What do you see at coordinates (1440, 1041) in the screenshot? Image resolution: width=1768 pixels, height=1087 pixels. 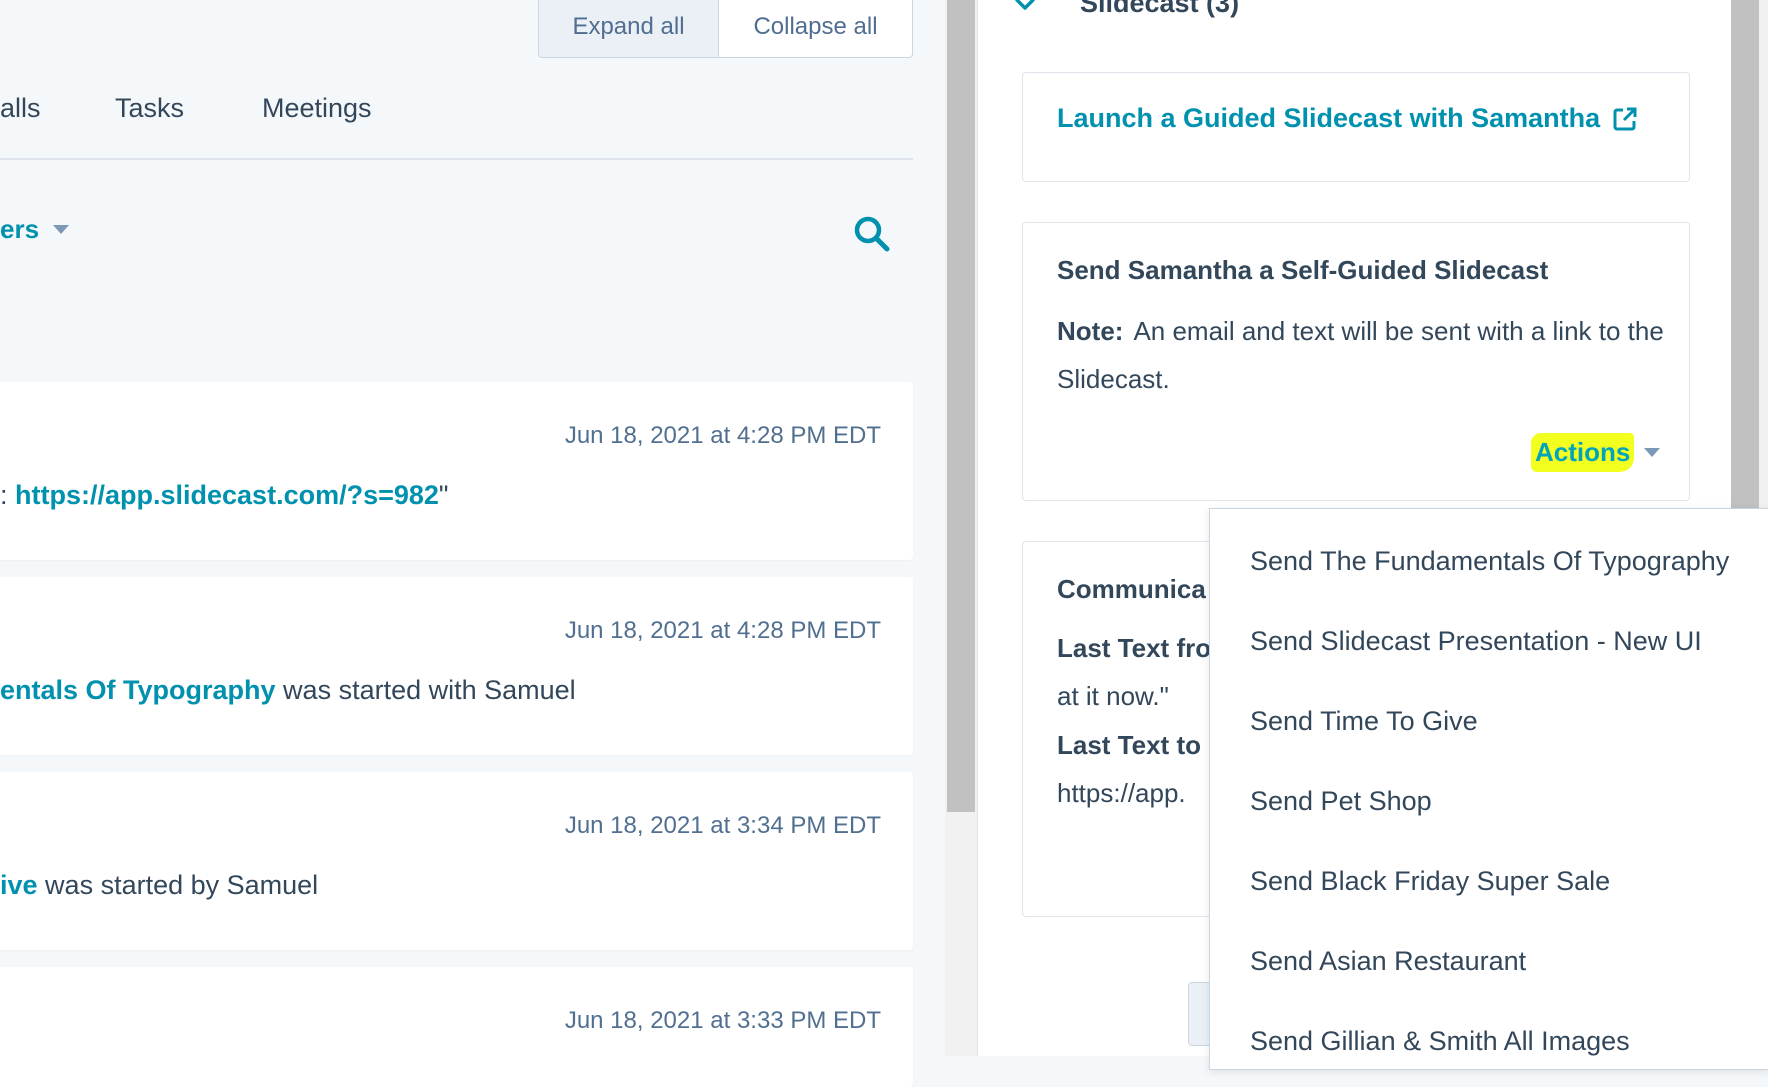 I see `menu-item: Send Gillian & Smith All Images` at bounding box center [1440, 1041].